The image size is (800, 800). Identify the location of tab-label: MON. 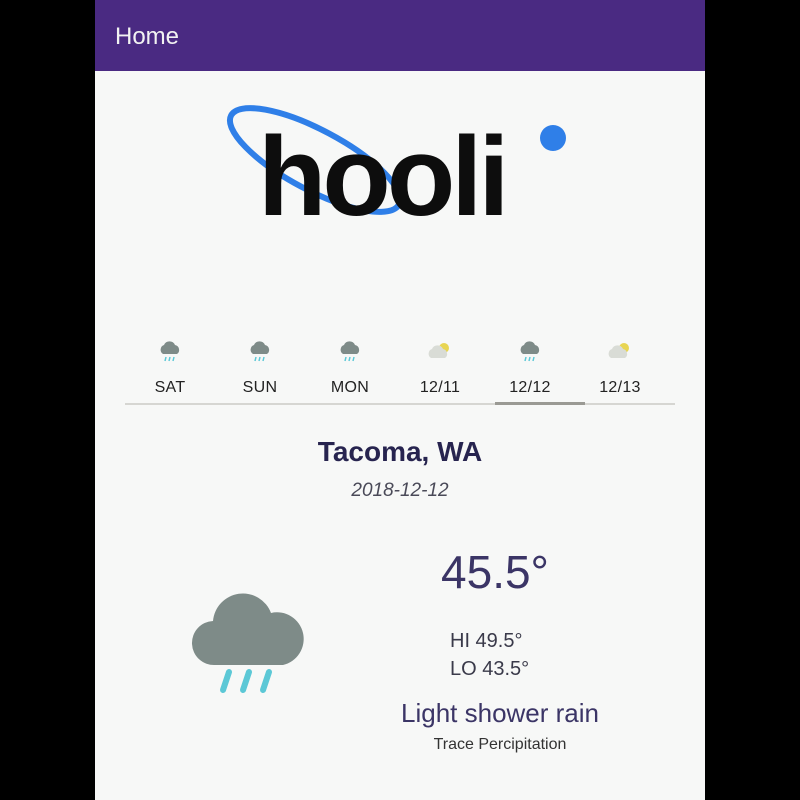
(350, 387).